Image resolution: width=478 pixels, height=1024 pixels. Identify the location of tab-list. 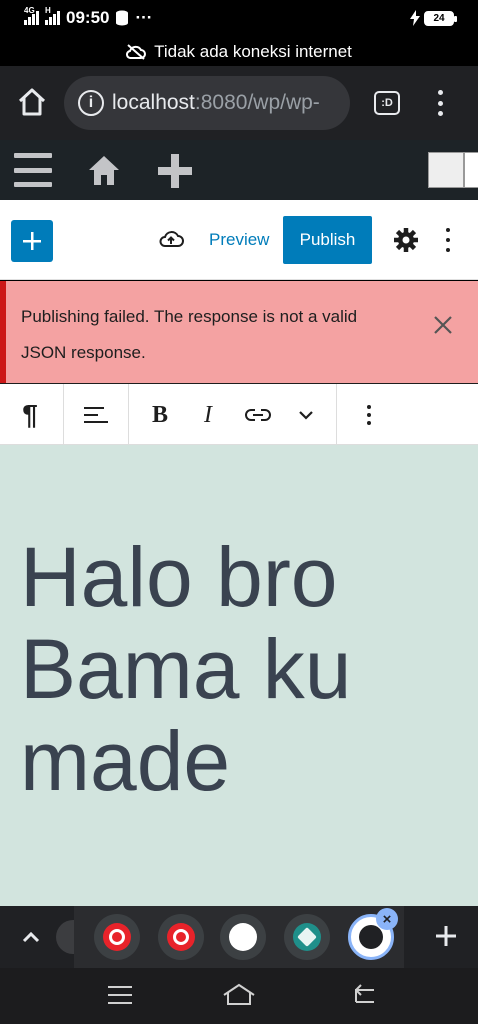
(239, 937).